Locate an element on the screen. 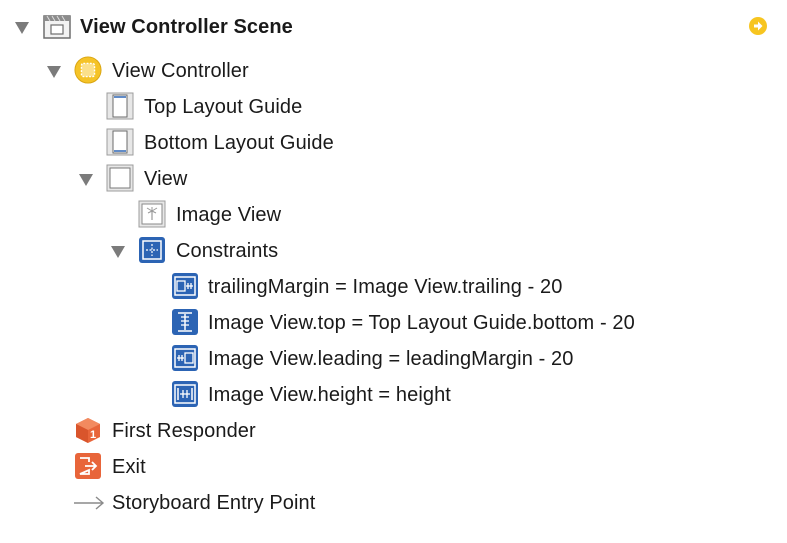 Image resolution: width=787 pixels, height=543 pixels. first-responder-icon: 1 is located at coordinates (88, 430).